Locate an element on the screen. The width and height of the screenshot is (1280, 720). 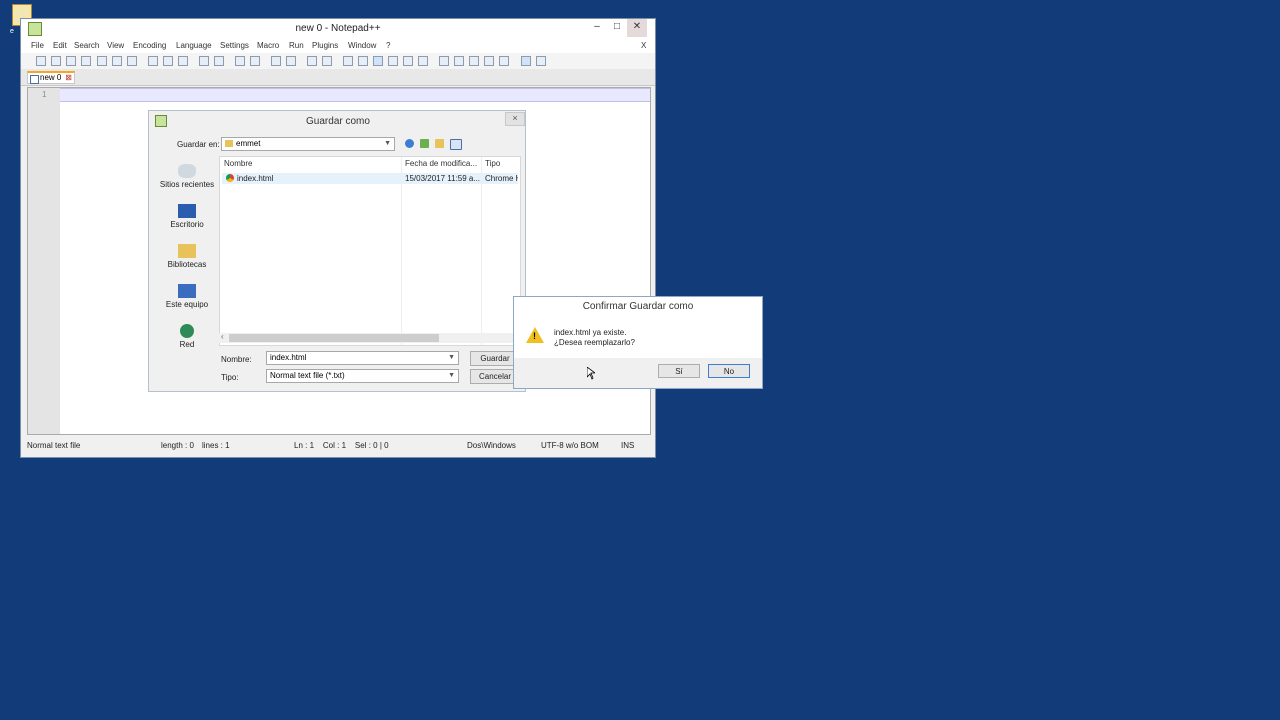
minimize-button: – is located at coordinates (597, 28).